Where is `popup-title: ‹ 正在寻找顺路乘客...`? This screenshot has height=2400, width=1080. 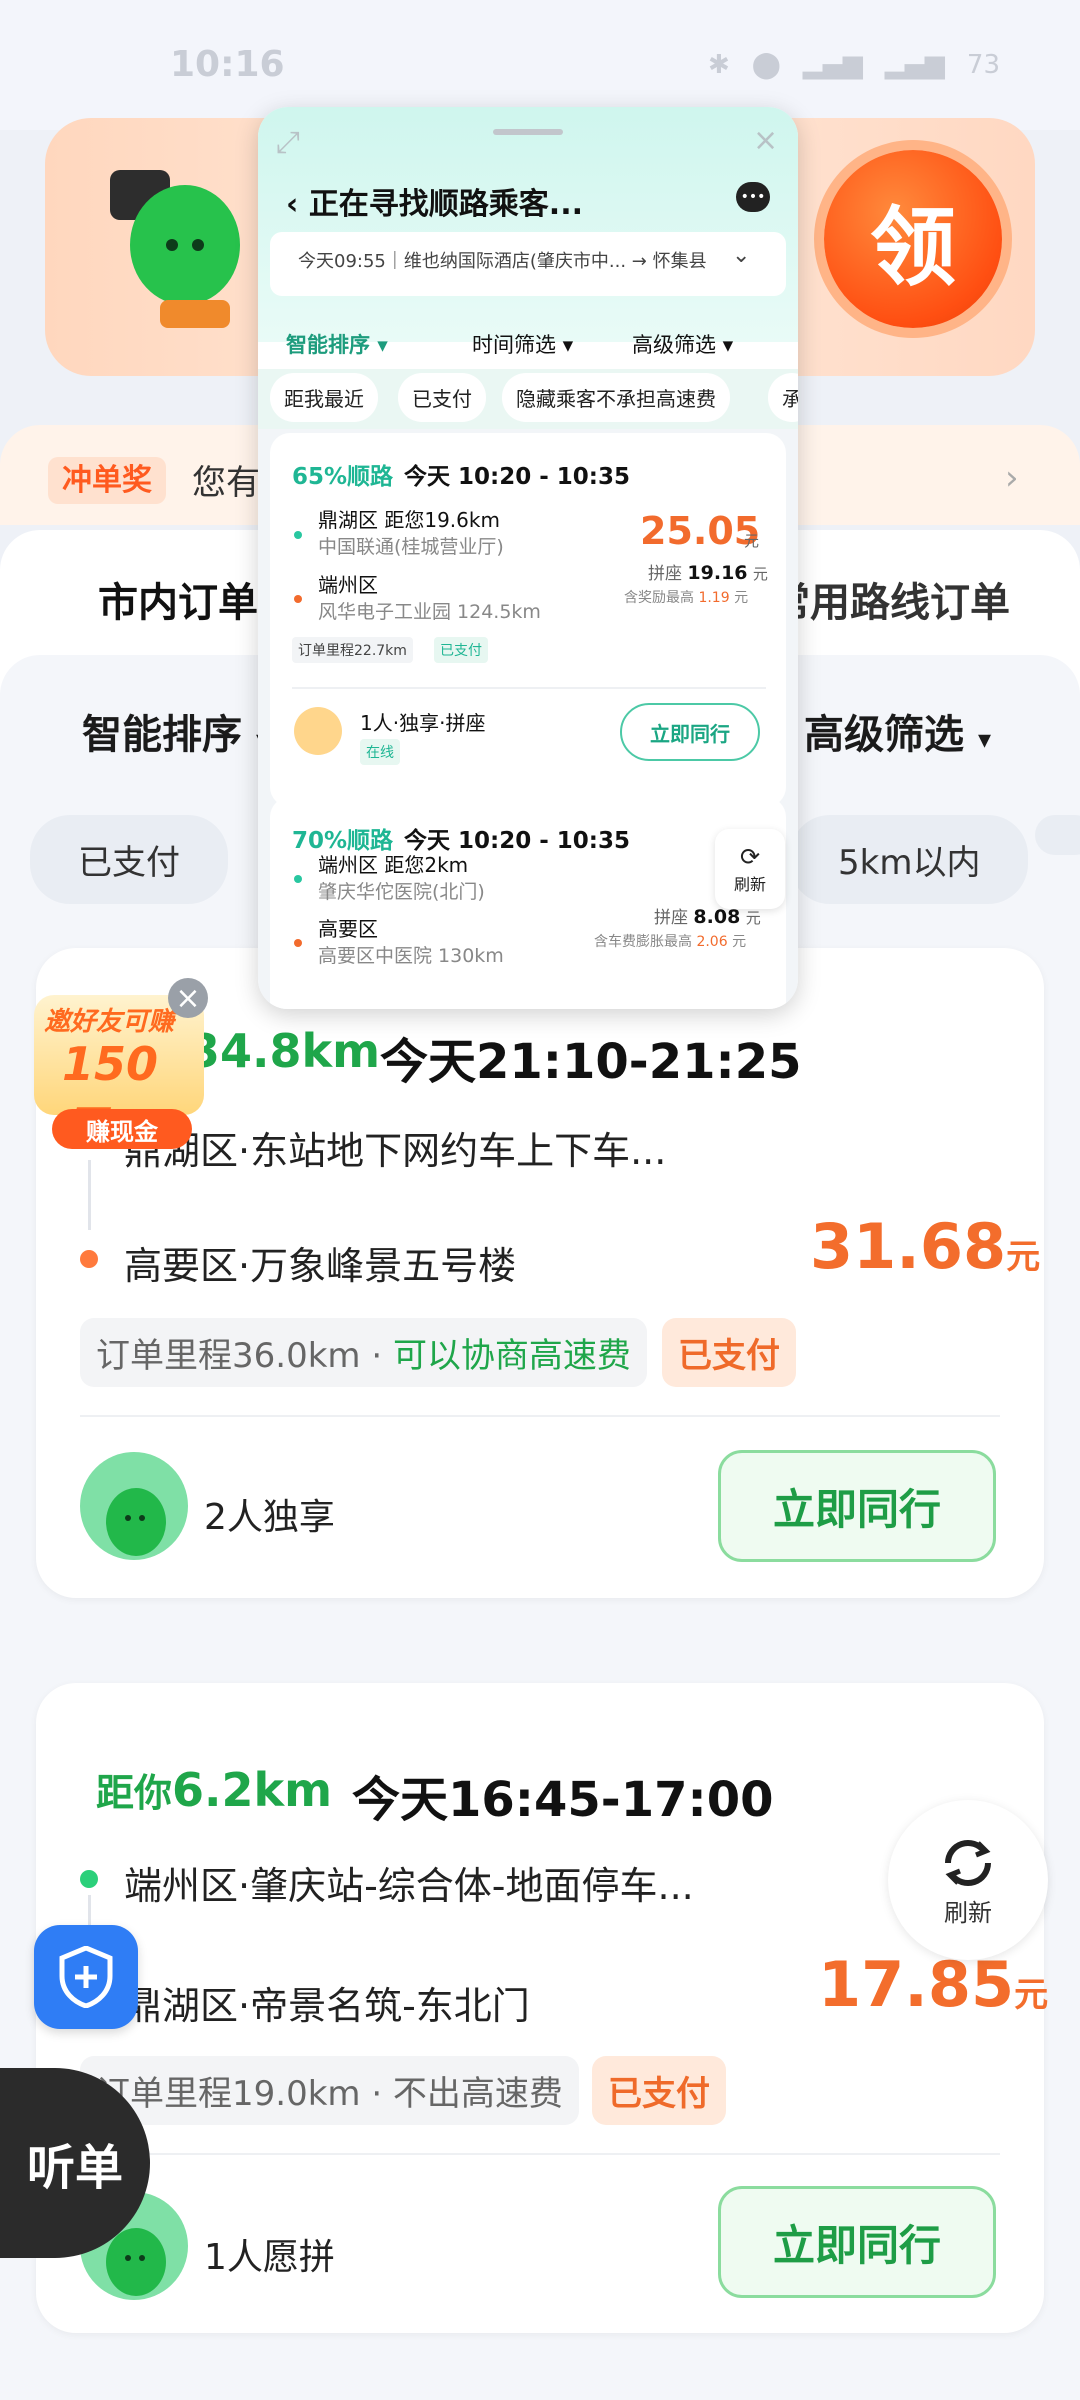
popup-title: ‹ 正在寻找顺路乘客... is located at coordinates (434, 201).